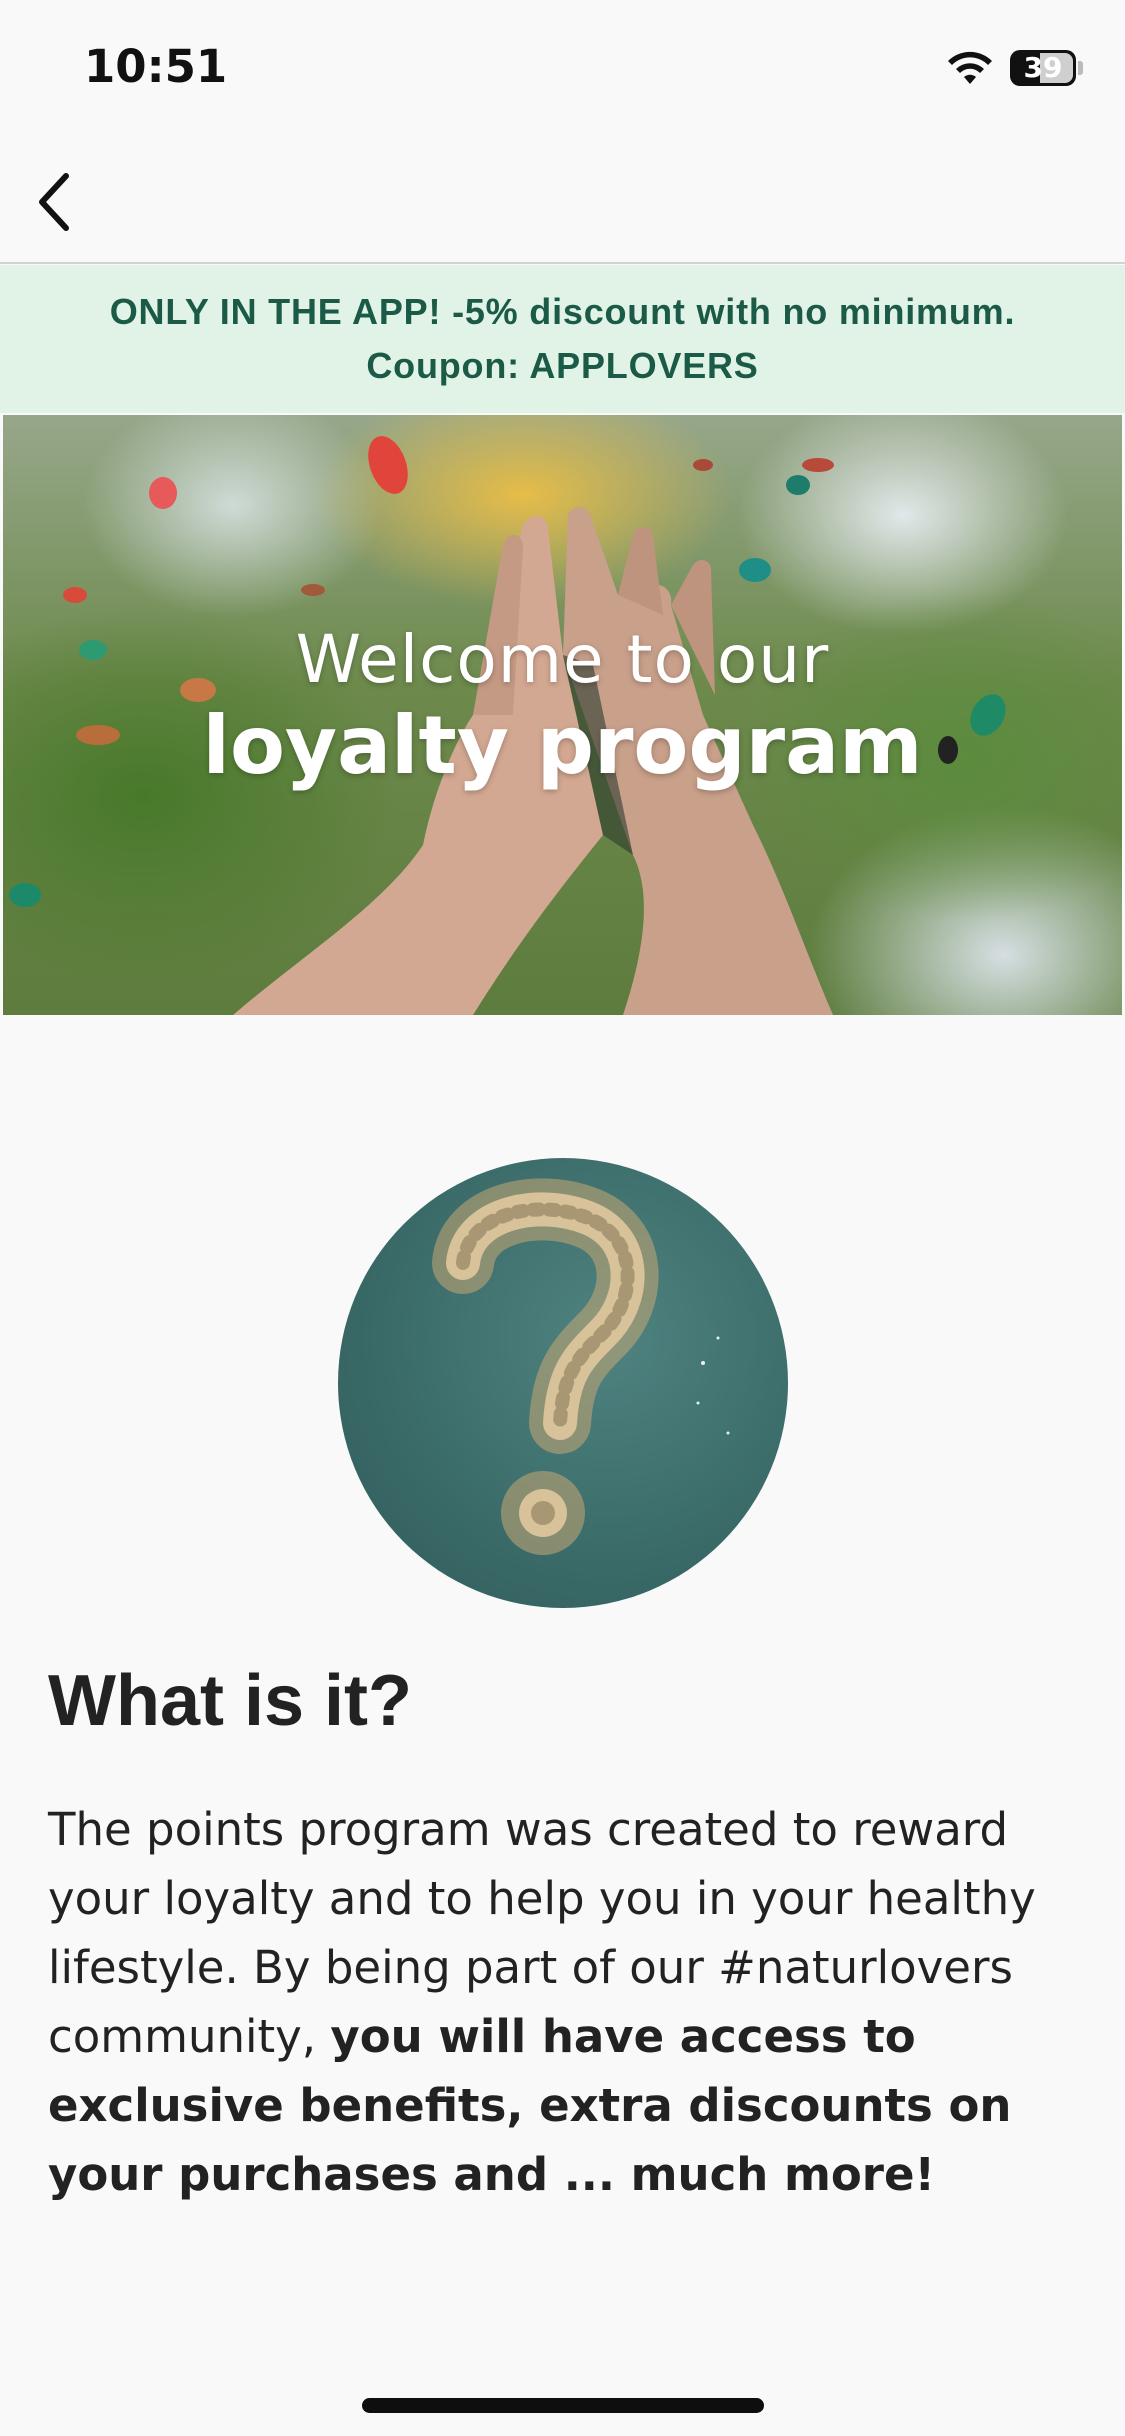 The height and width of the screenshot is (2436, 1125). I want to click on battery-level: 39, so click(1043, 67).